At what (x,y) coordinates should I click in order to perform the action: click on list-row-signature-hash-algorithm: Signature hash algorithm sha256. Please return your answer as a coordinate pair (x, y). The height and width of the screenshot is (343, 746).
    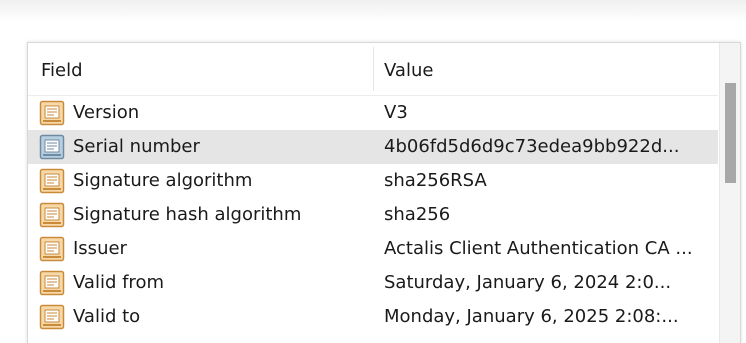
    Looking at the image, I should click on (373, 215).